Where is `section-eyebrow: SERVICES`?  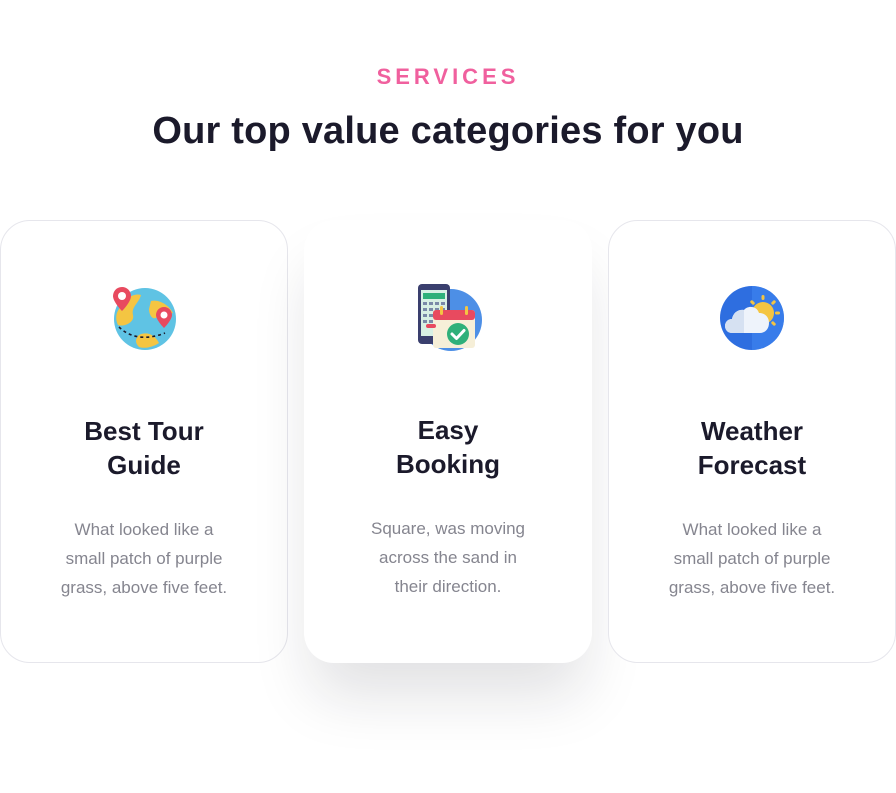
section-eyebrow: SERVICES is located at coordinates (448, 76).